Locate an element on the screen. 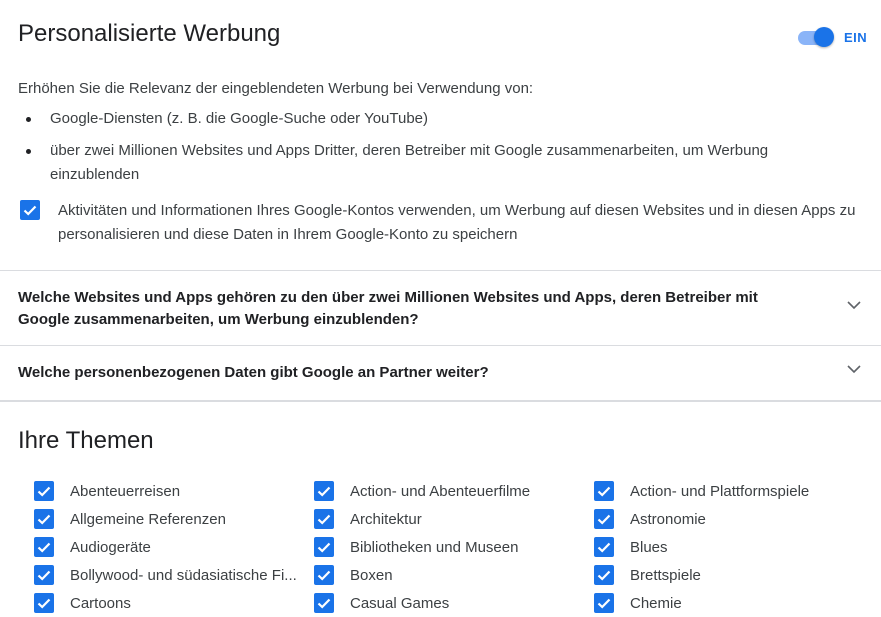 Image resolution: width=881 pixels, height=617 pixels. topic-item: Audiogeräte is located at coordinates (169, 549).